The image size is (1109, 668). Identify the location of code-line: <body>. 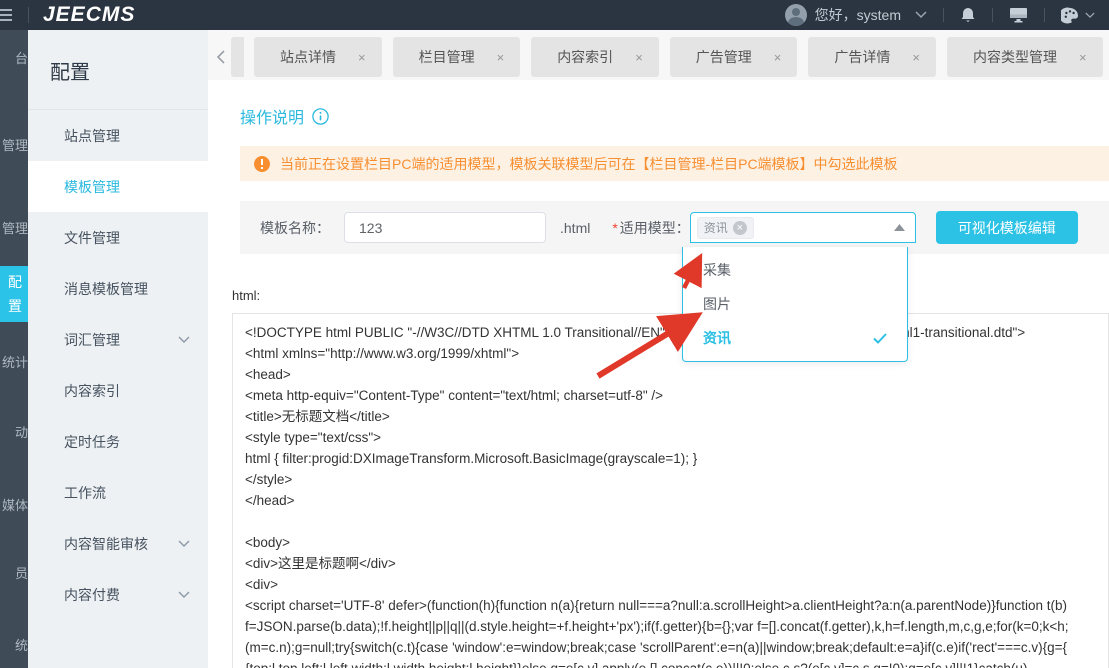
(268, 542).